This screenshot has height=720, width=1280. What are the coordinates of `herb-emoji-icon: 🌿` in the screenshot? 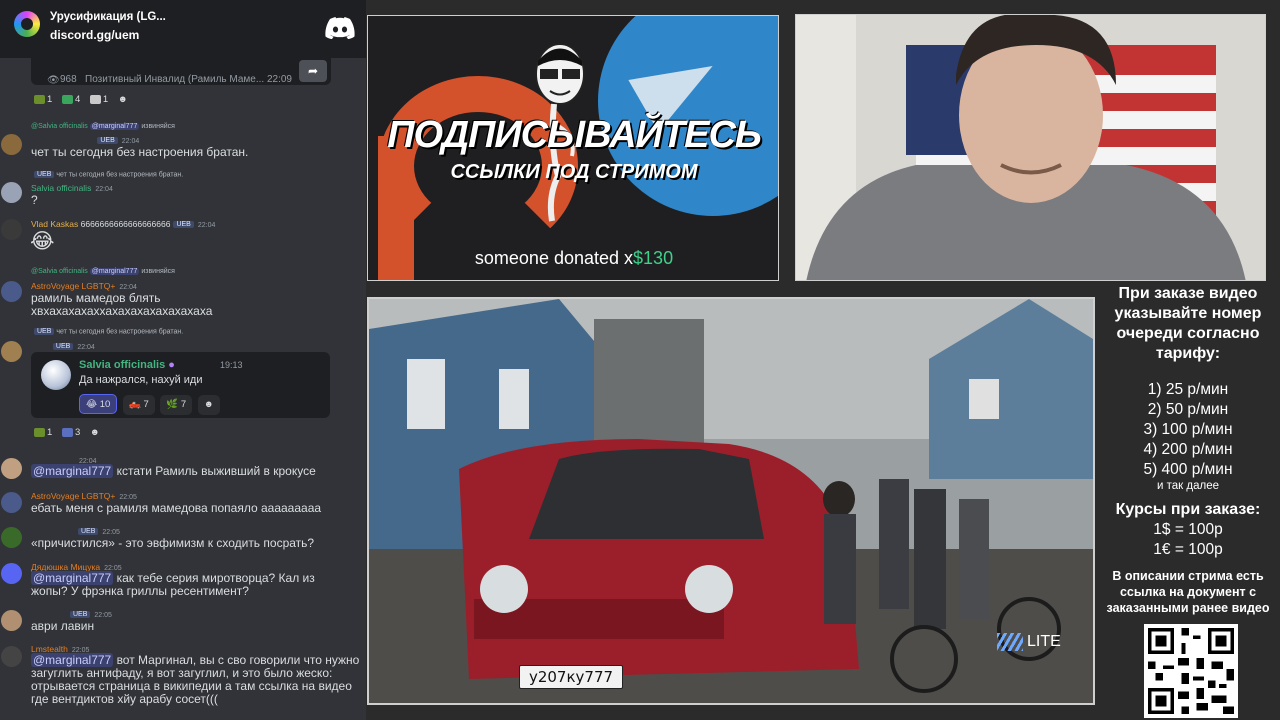 It's located at (172, 404).